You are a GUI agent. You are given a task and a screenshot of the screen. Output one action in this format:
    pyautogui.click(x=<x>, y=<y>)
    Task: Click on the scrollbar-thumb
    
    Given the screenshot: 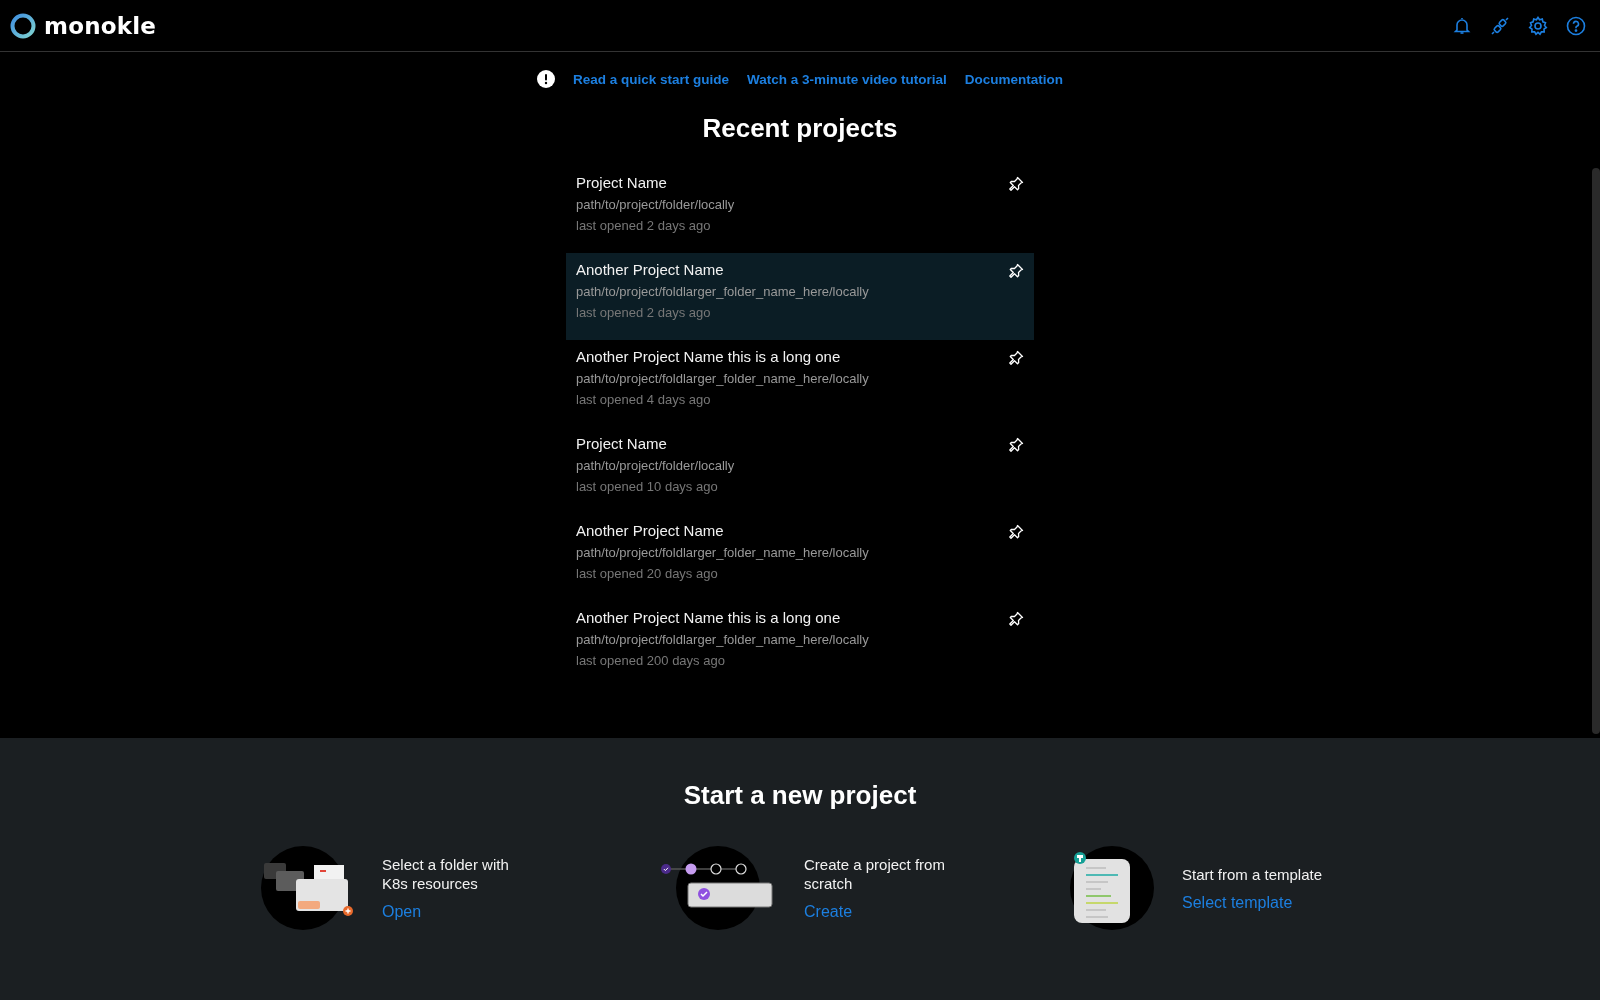 What is the action you would take?
    pyautogui.click(x=1596, y=451)
    